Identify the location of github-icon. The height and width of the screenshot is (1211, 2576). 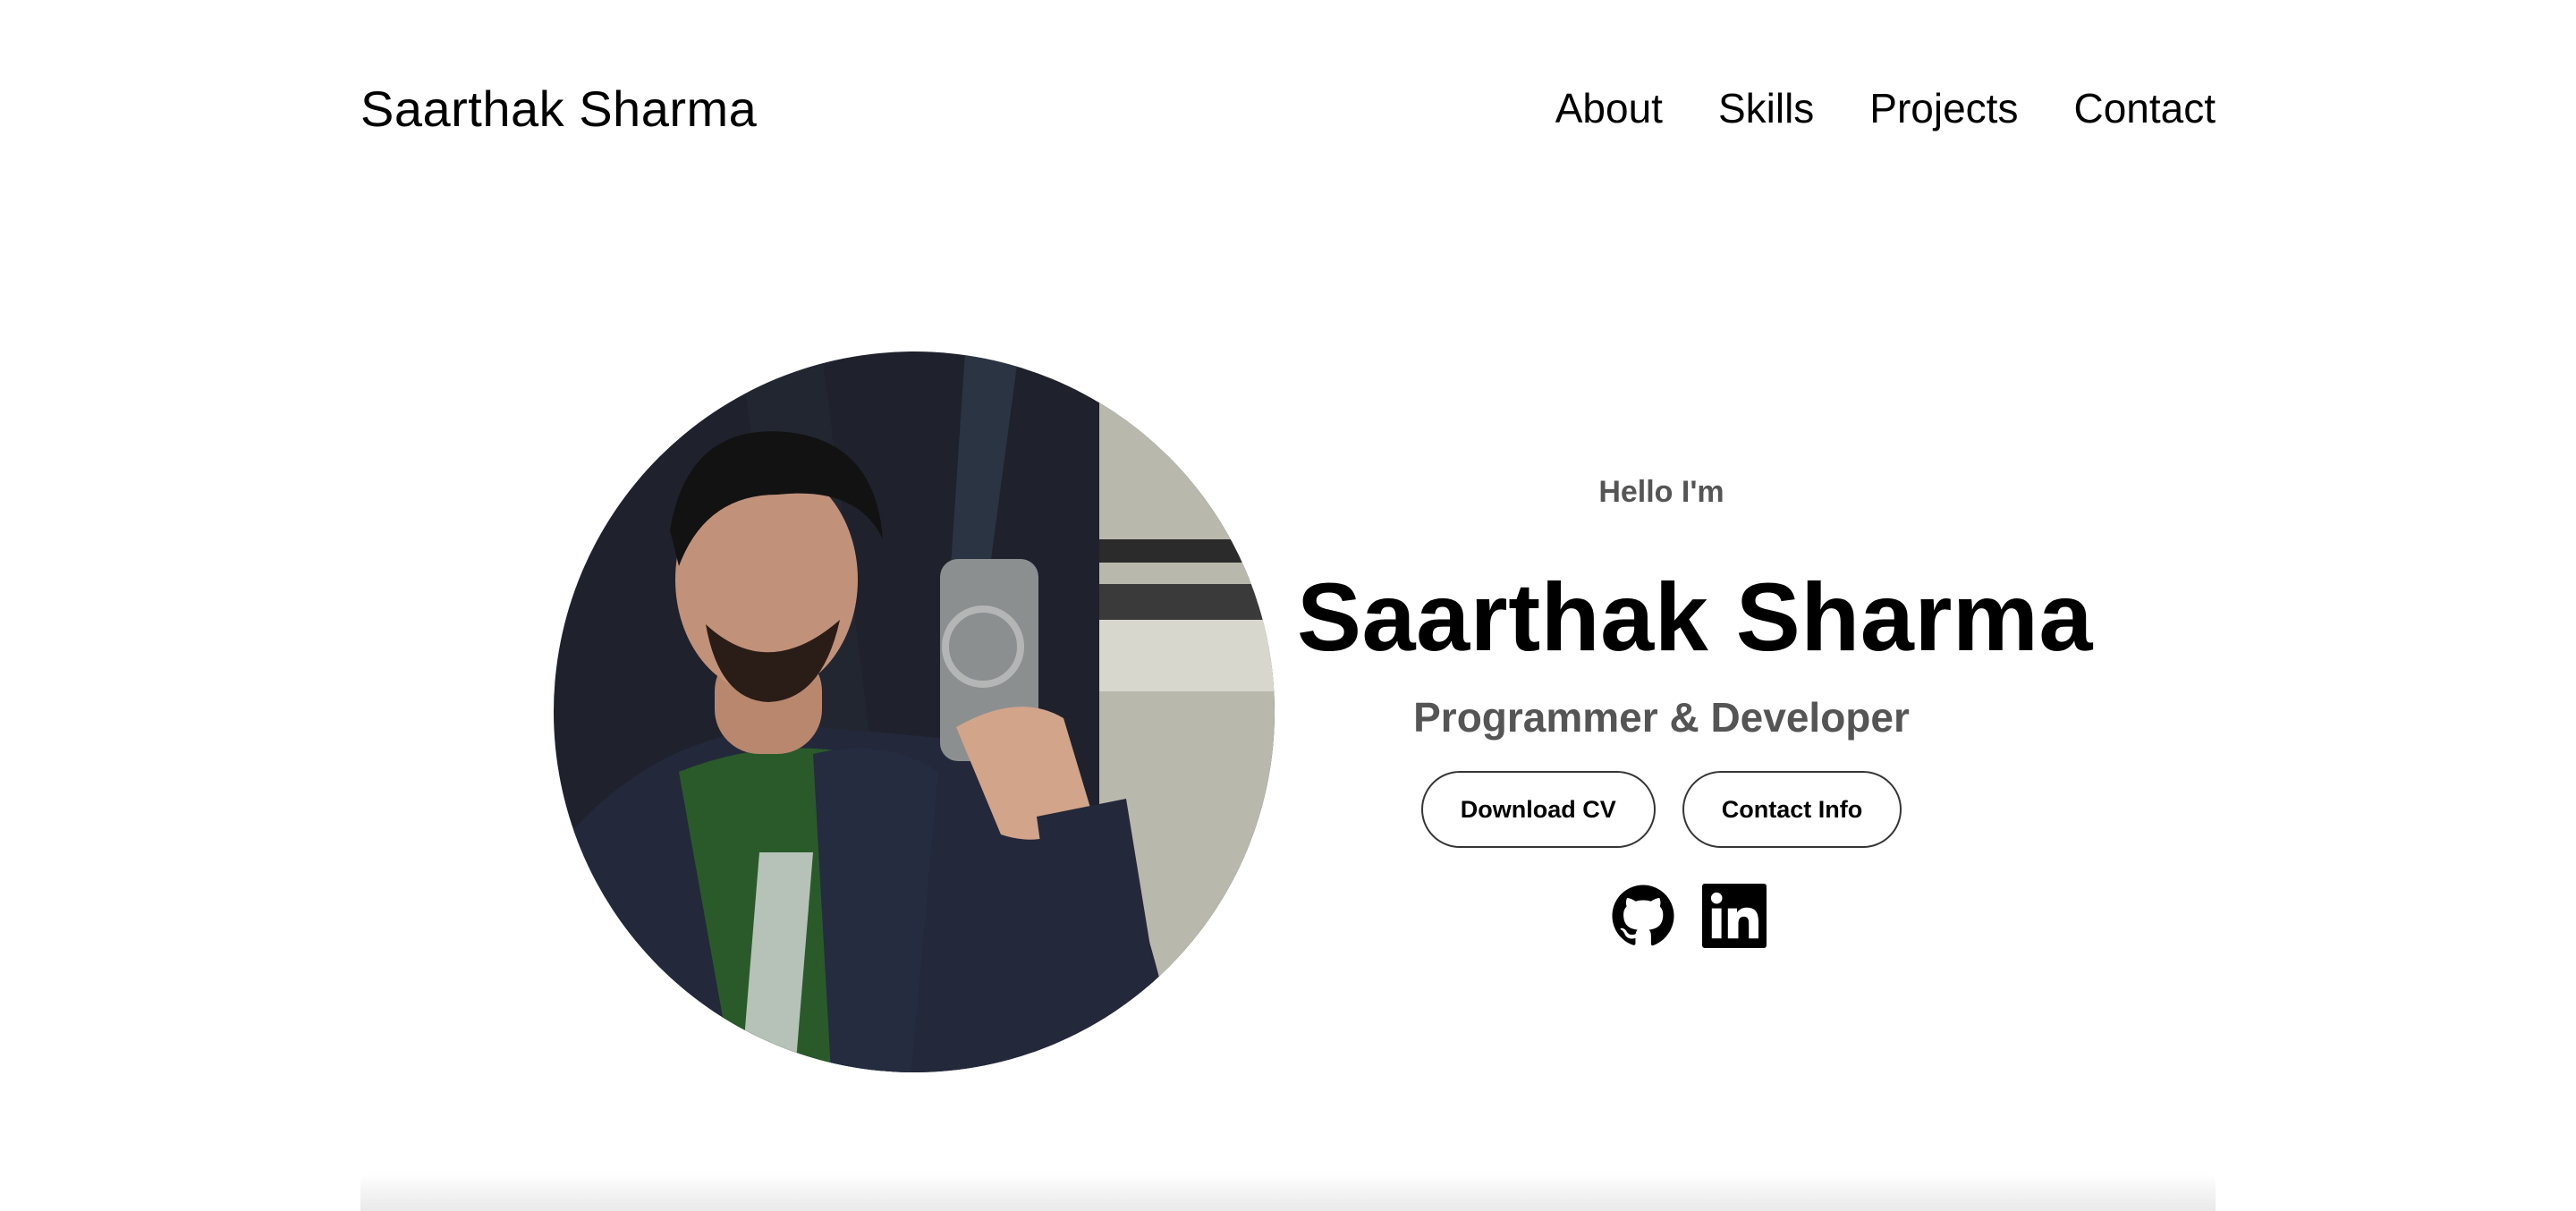
(1643, 916).